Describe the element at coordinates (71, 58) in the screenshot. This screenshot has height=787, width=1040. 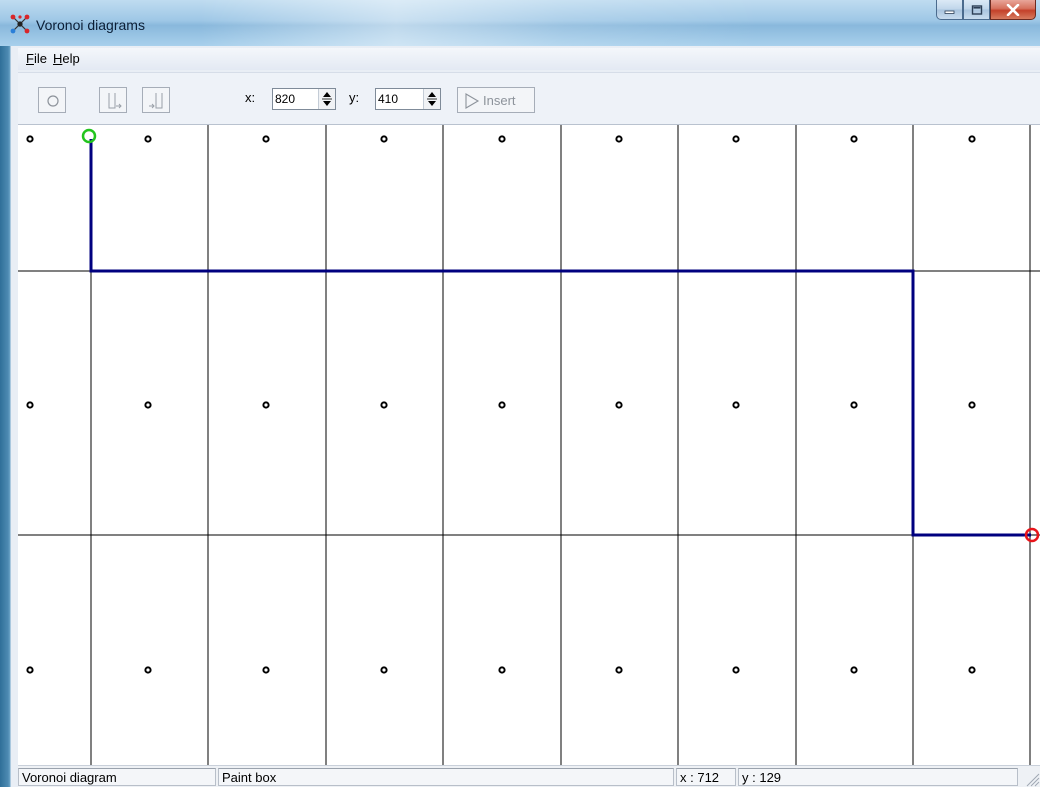
I see `menu-help-label: elp` at that location.